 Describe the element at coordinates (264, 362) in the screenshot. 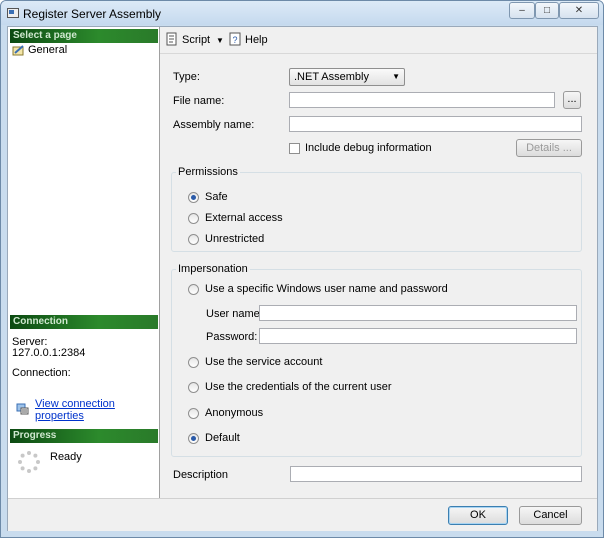

I see `impersonation-service-account-label: Use the service account` at that location.